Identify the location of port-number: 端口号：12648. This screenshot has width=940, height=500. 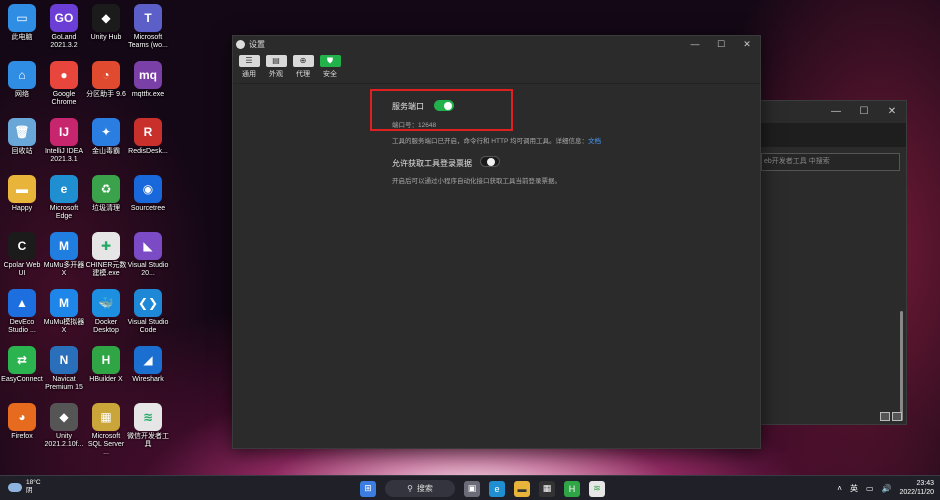
(414, 125).